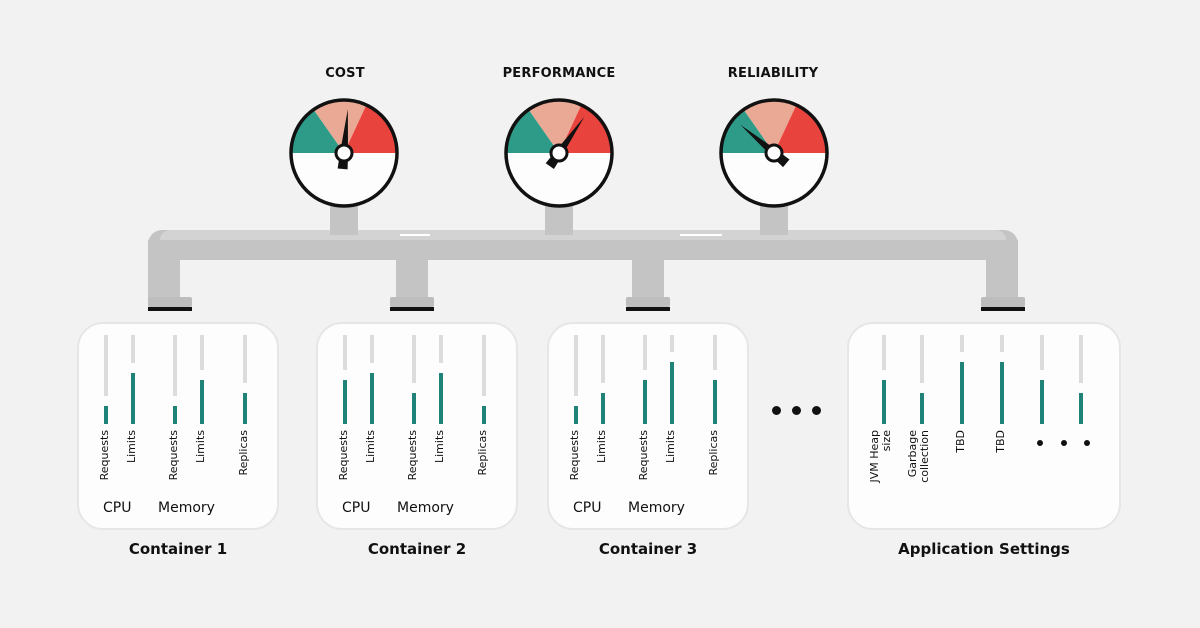 This screenshot has width=1200, height=628. I want to click on gauge-title-reliability: RELIABILITY, so click(773, 73).